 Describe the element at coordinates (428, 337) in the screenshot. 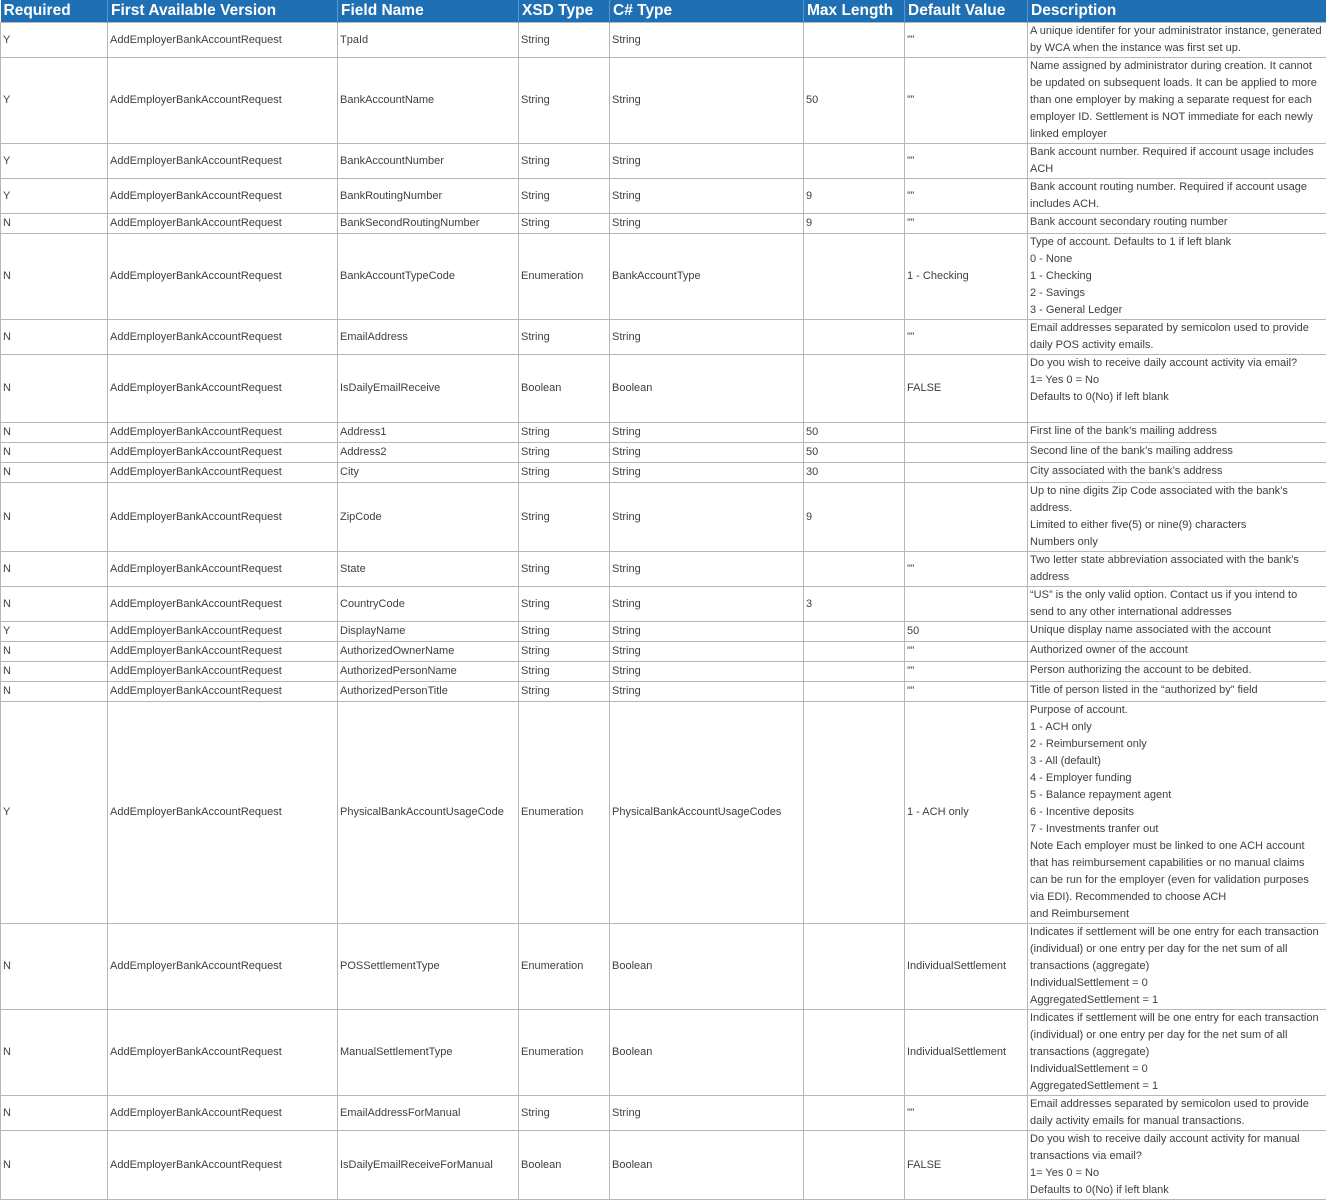

I see `cell-field-name: EmailAddress` at that location.